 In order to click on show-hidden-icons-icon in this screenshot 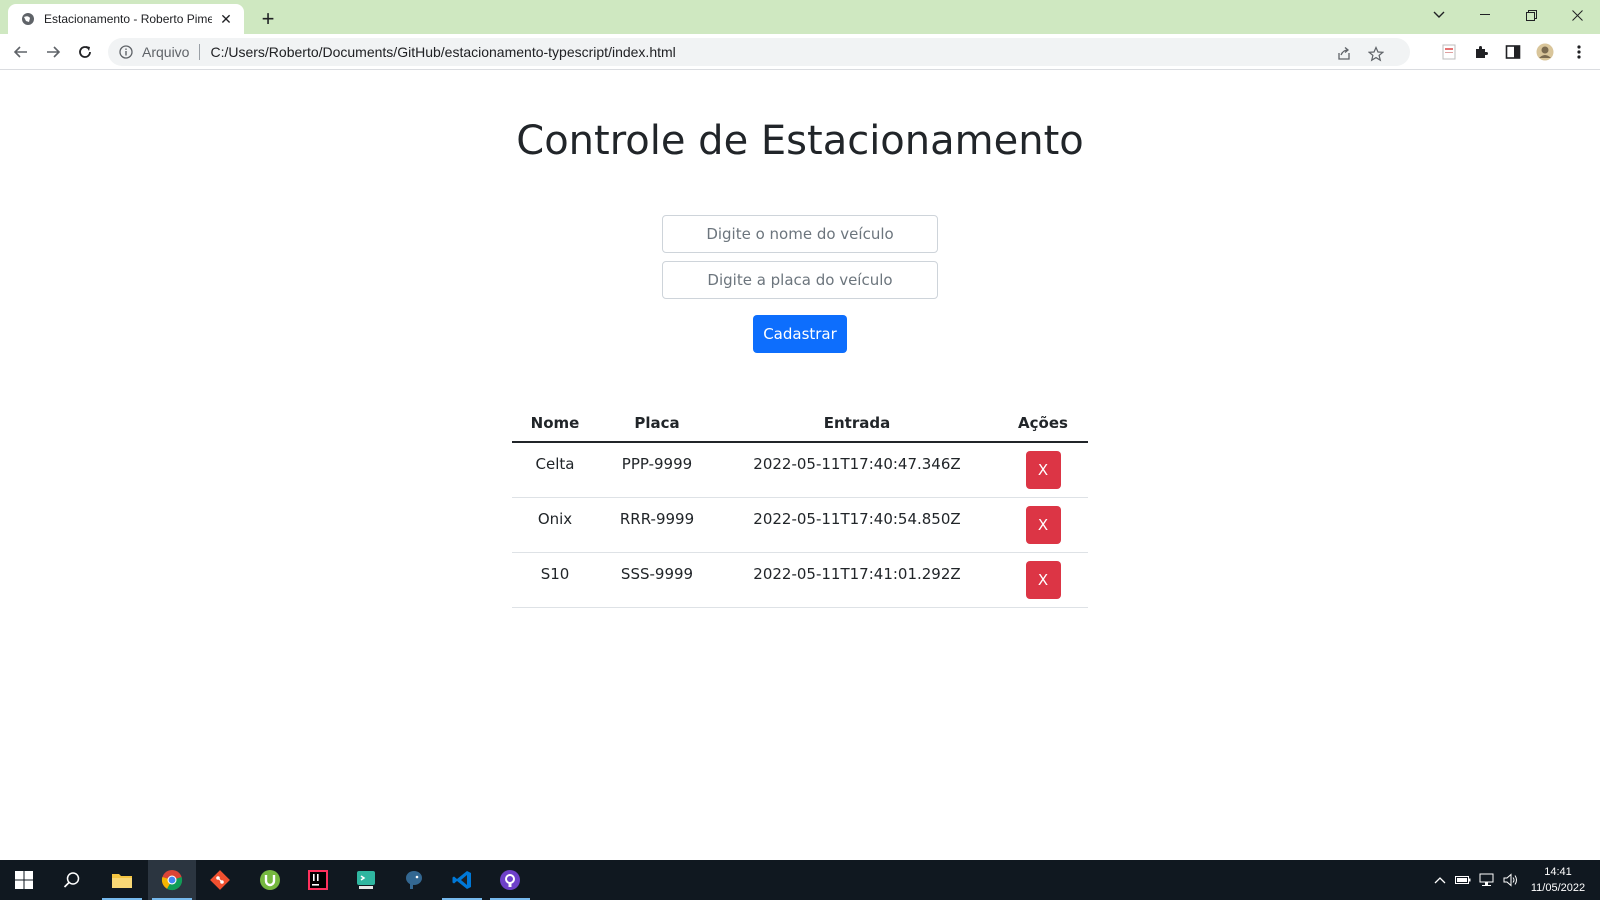, I will do `click(1440, 880)`.